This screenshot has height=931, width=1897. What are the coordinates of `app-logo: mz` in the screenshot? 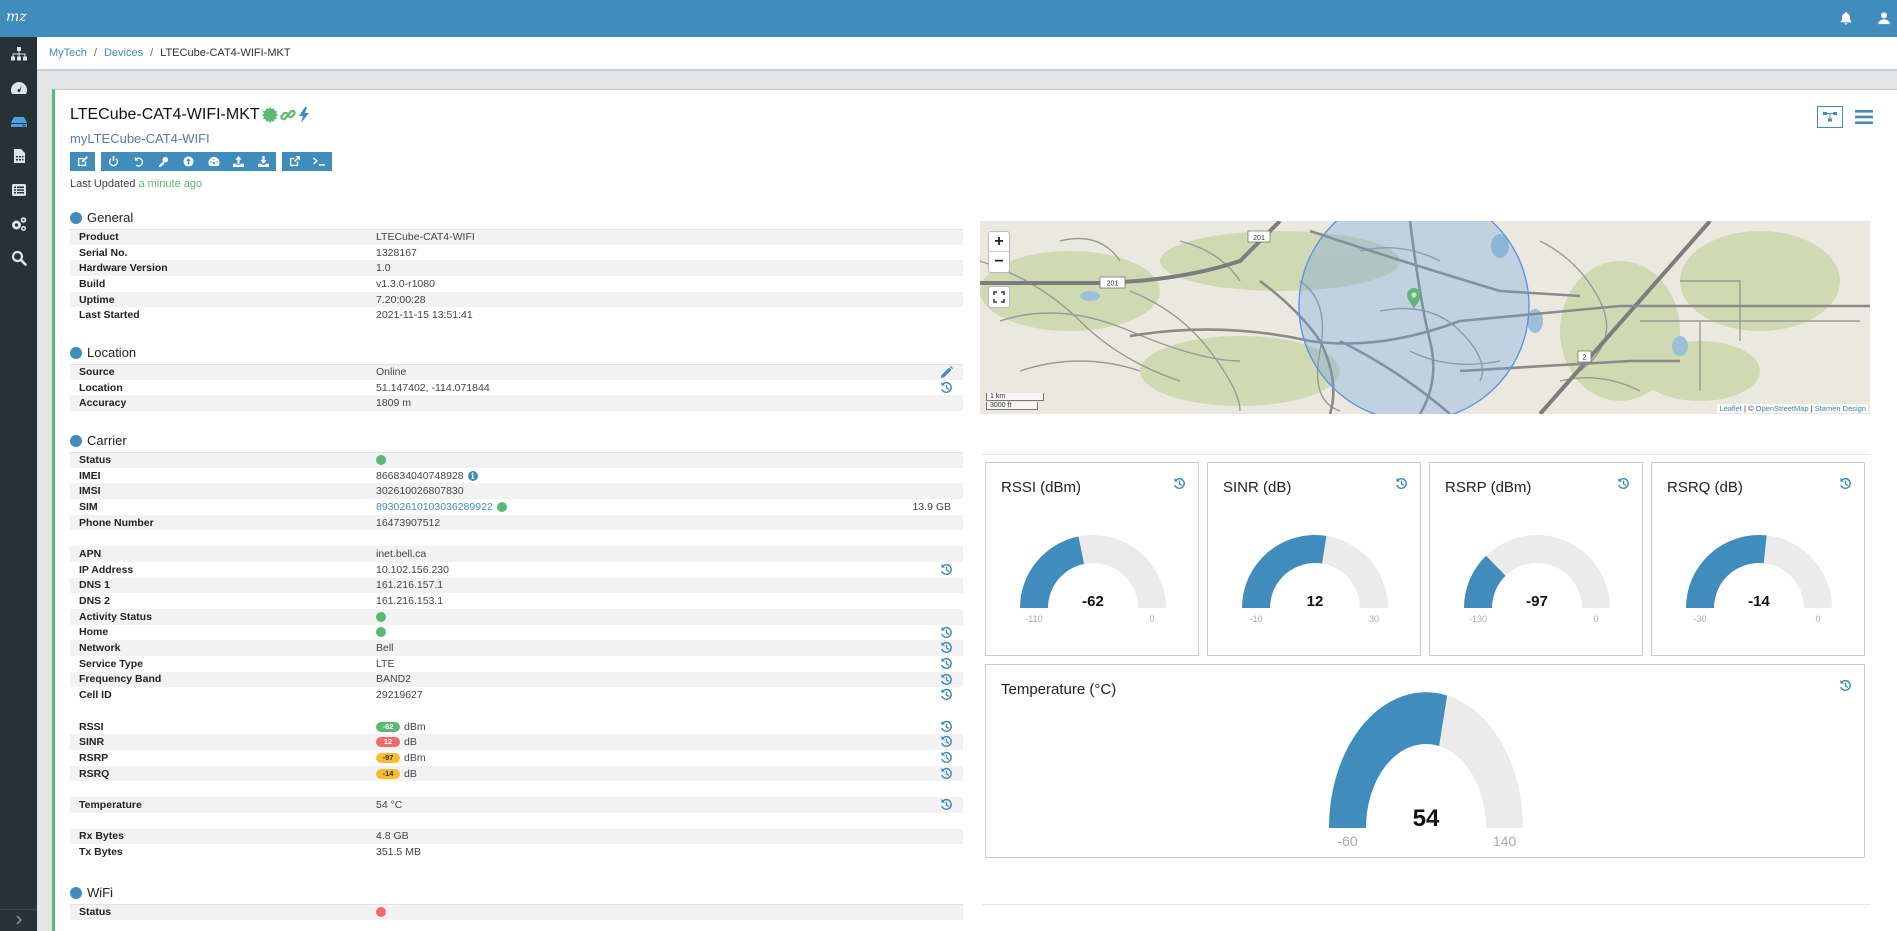 It's located at (16, 17).